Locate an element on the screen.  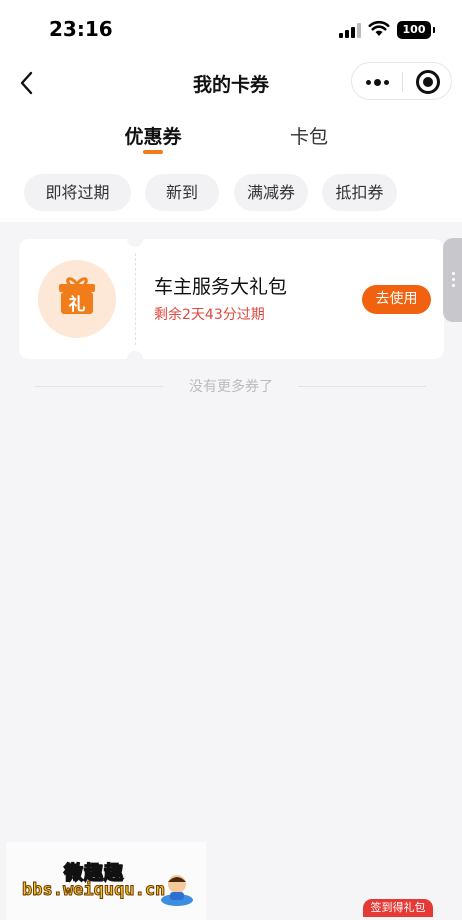
coupon-card-left: 礼 is located at coordinates (77, 299).